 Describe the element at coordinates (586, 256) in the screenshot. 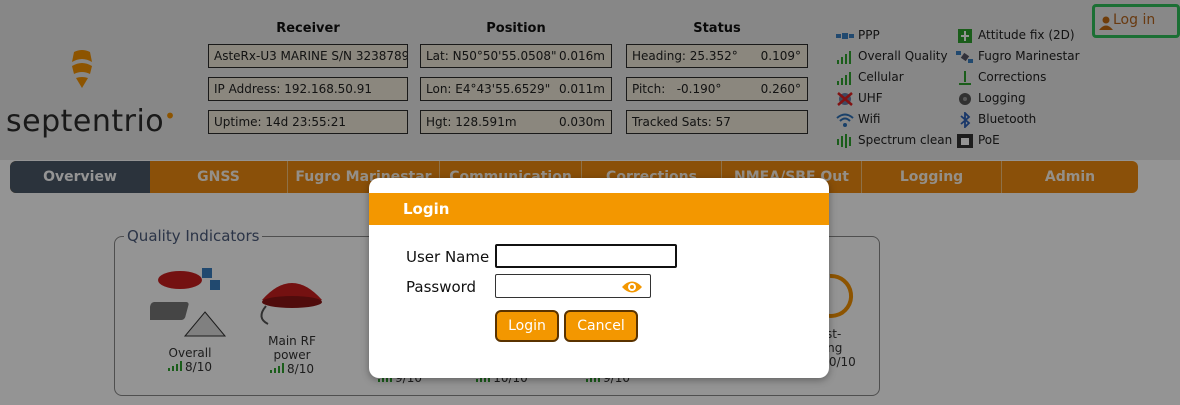

I see `username-field` at that location.